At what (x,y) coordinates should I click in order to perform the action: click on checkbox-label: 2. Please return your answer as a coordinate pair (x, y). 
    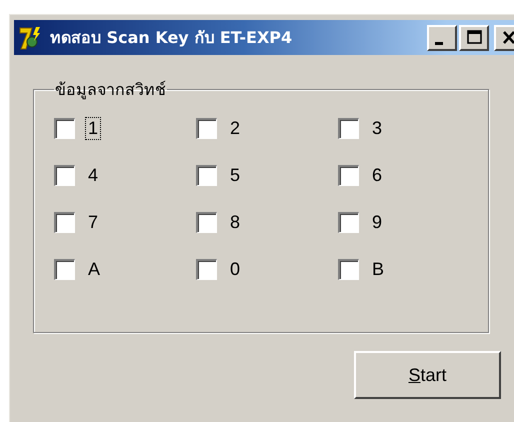
    Looking at the image, I should click on (235, 128).